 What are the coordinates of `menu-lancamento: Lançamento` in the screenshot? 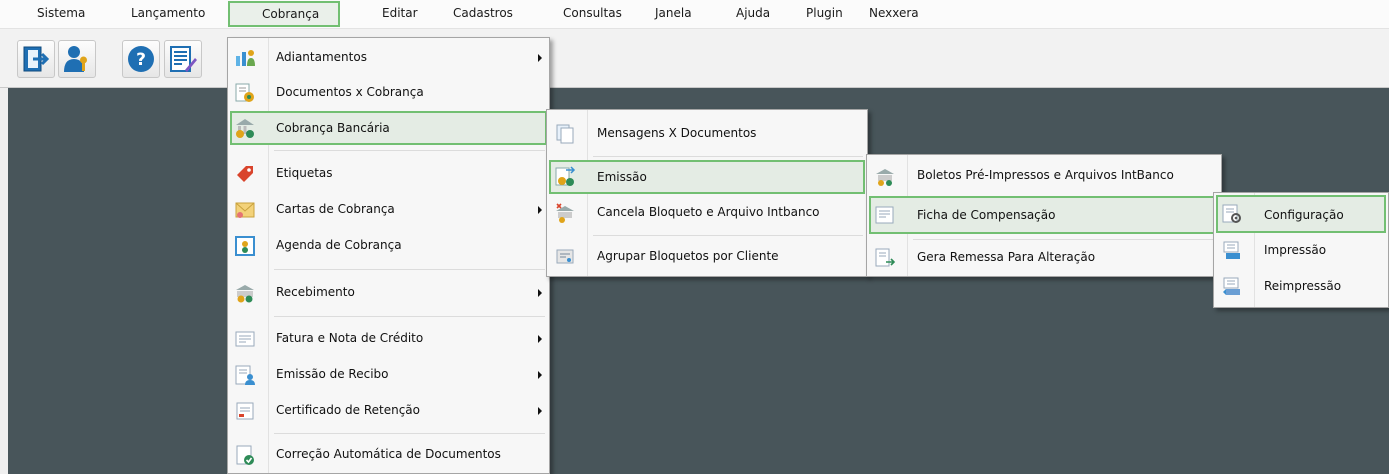 It's located at (168, 14).